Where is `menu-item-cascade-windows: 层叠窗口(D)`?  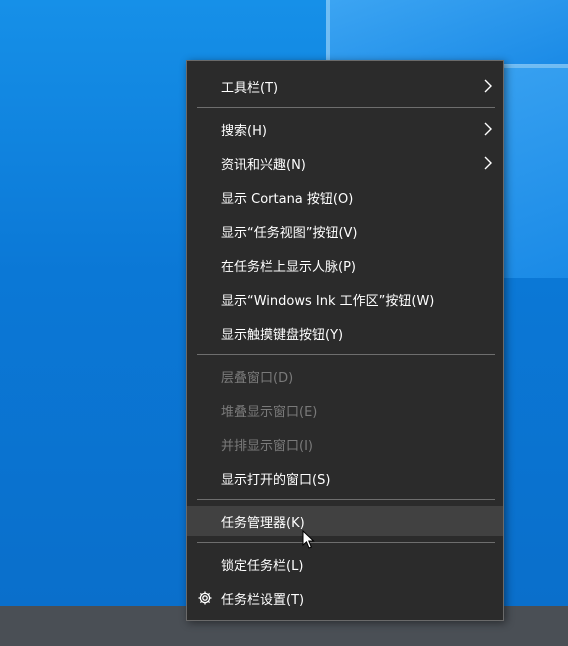 menu-item-cascade-windows: 层叠窗口(D) is located at coordinates (345, 376).